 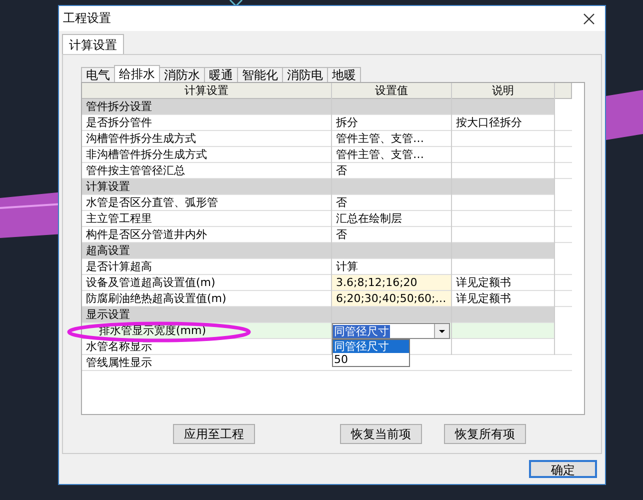 What do you see at coordinates (146, 154) in the screenshot?
I see `table-cell-text: 非沟槽管件拆分生成方式` at bounding box center [146, 154].